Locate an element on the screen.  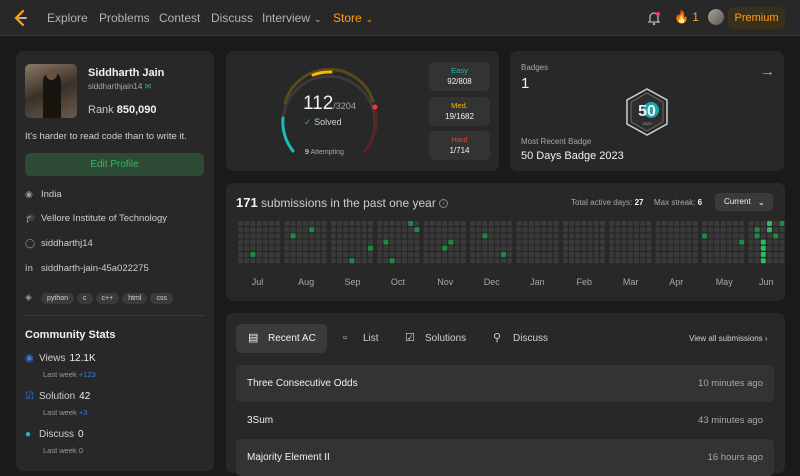
notification-bell-icon is located at coordinates (654, 18).